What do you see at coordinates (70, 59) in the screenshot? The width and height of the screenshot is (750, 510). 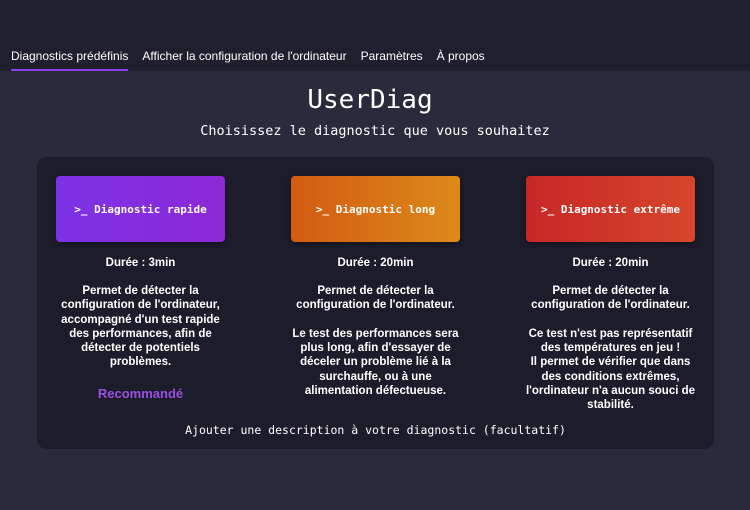 I see `tab-diagnostics-predefinis: Diagnostics prédéfinis` at bounding box center [70, 59].